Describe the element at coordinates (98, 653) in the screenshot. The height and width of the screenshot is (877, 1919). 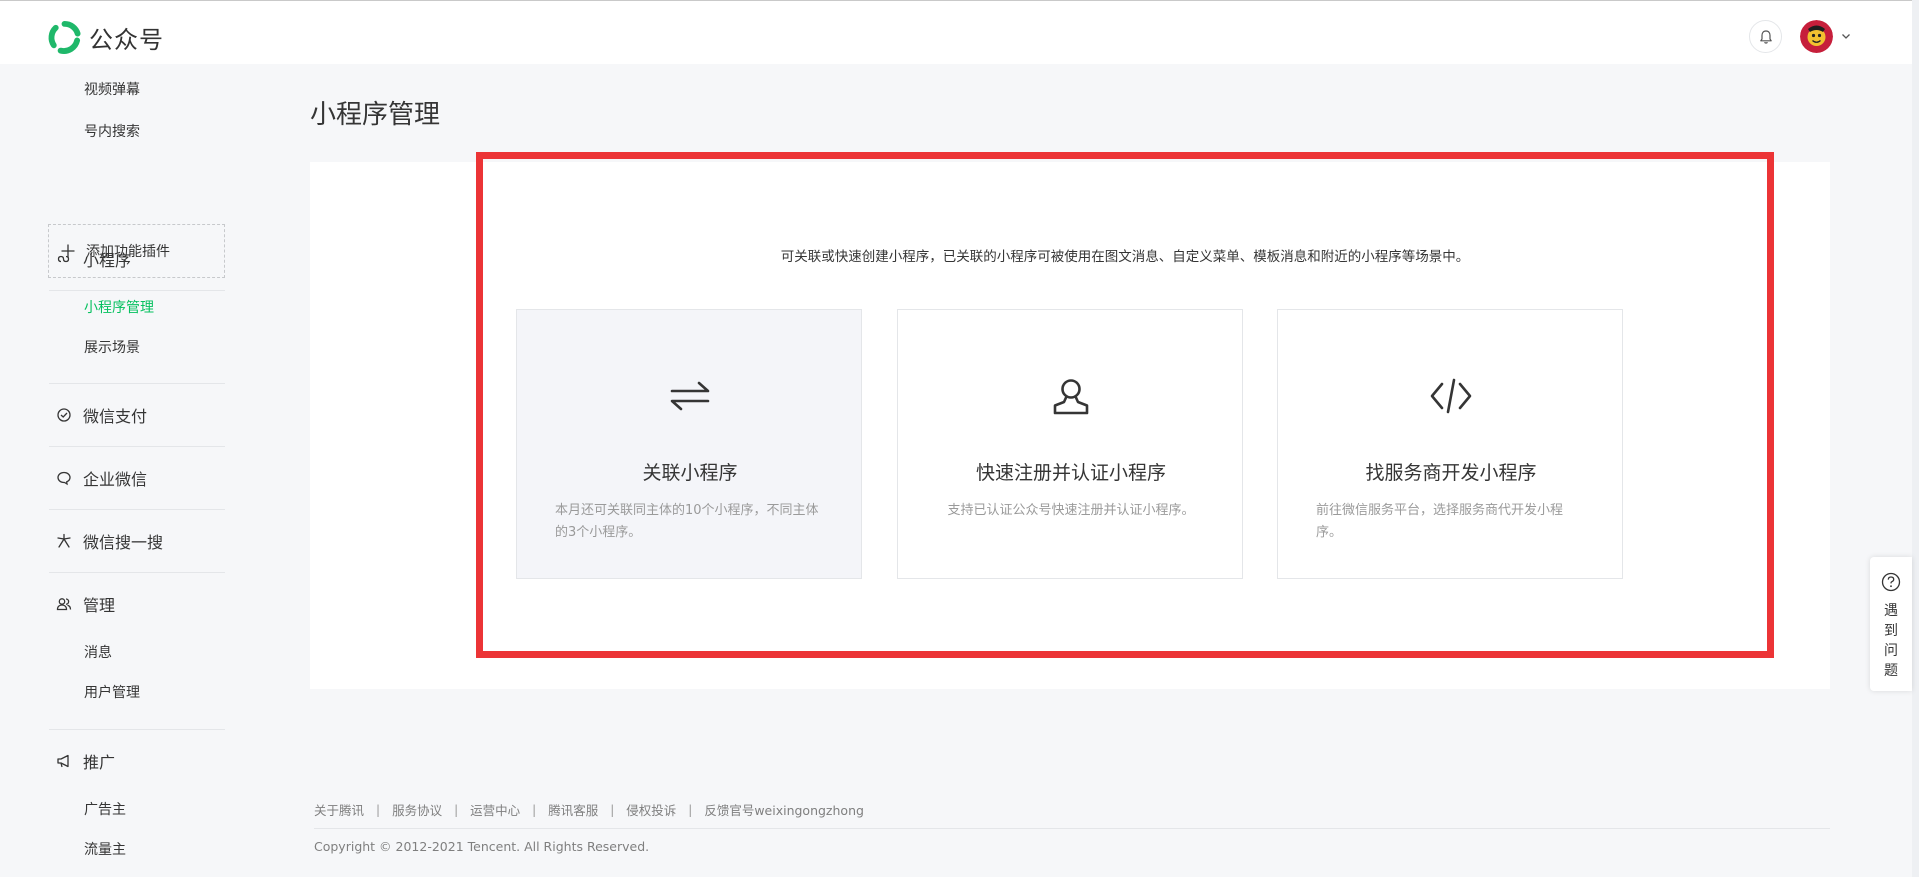
I see `sidebar-item-messages: 消息` at that location.